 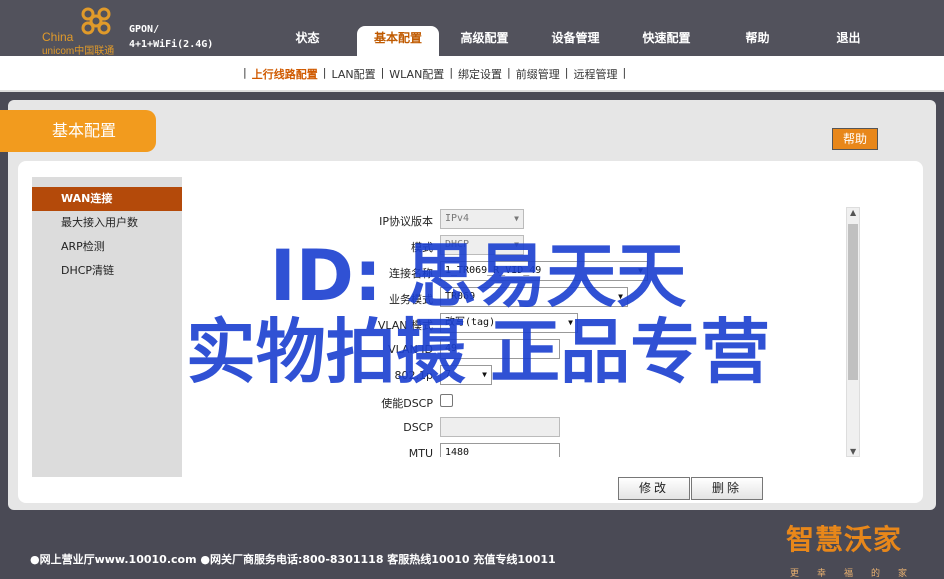 I want to click on logo-text-unicom: unicom中国联通, so click(x=78, y=51).